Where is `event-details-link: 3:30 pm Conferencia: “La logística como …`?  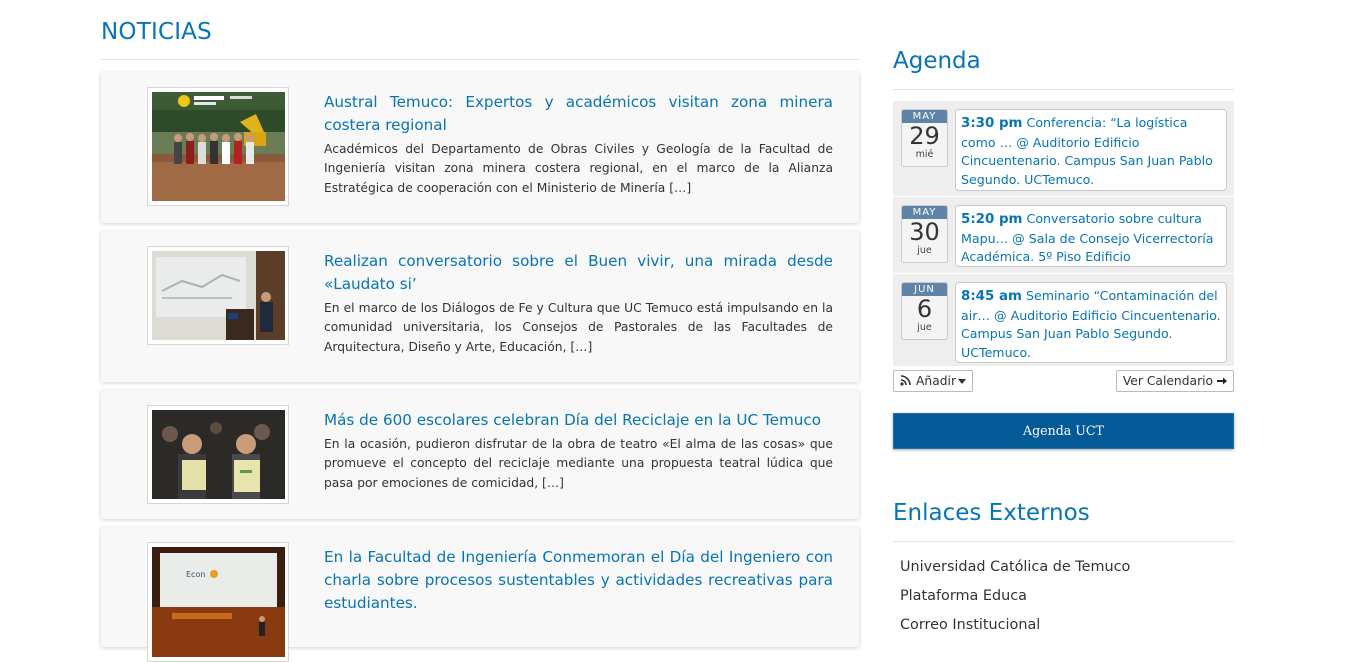 event-details-link: 3:30 pm Conferencia: “La logística como … is located at coordinates (1091, 150).